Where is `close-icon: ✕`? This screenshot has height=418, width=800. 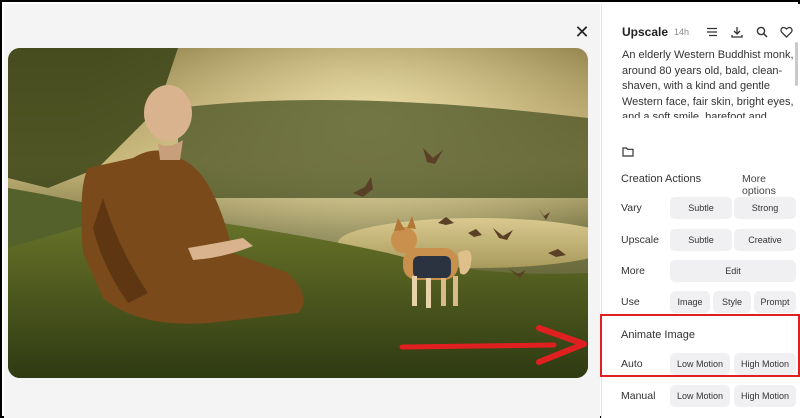
close-icon: ✕ is located at coordinates (582, 32).